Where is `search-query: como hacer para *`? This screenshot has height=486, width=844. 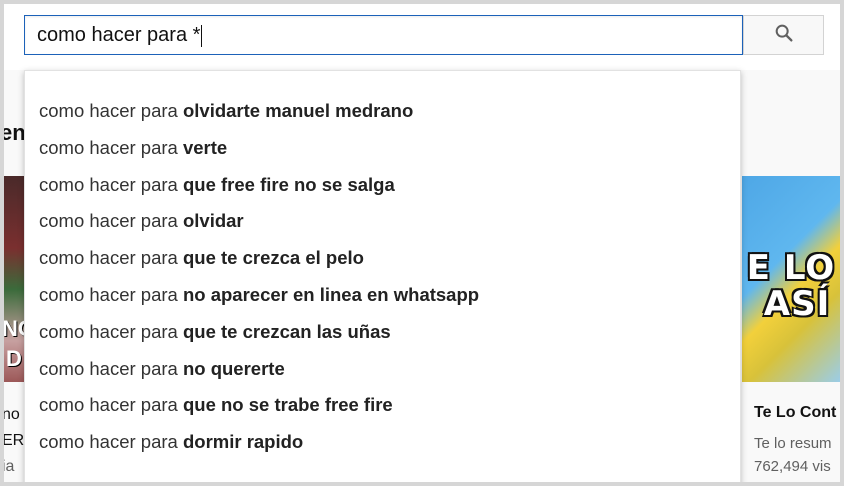 search-query: como hacer para * is located at coordinates (119, 35).